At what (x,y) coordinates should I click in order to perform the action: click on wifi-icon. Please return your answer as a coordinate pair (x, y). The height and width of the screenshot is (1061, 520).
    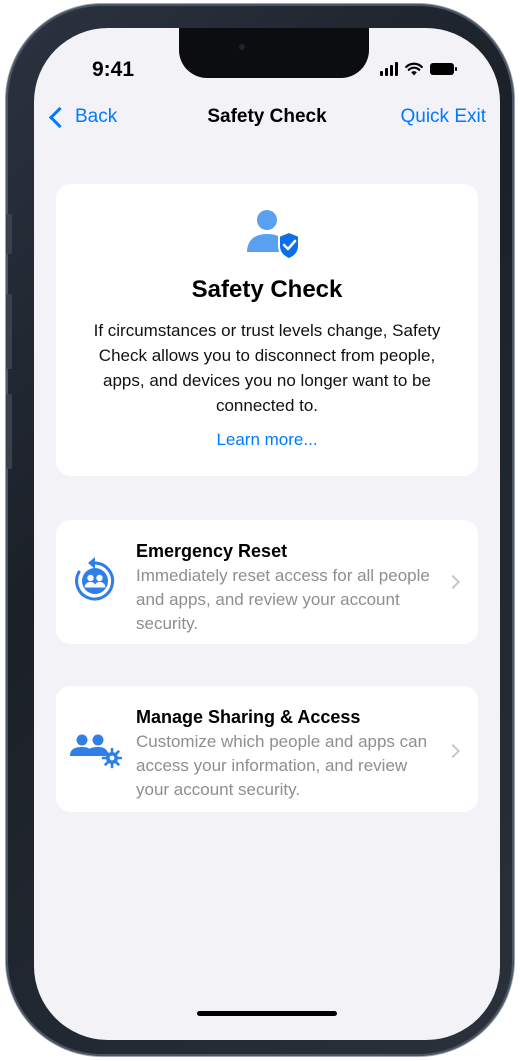
    Looking at the image, I should click on (414, 69).